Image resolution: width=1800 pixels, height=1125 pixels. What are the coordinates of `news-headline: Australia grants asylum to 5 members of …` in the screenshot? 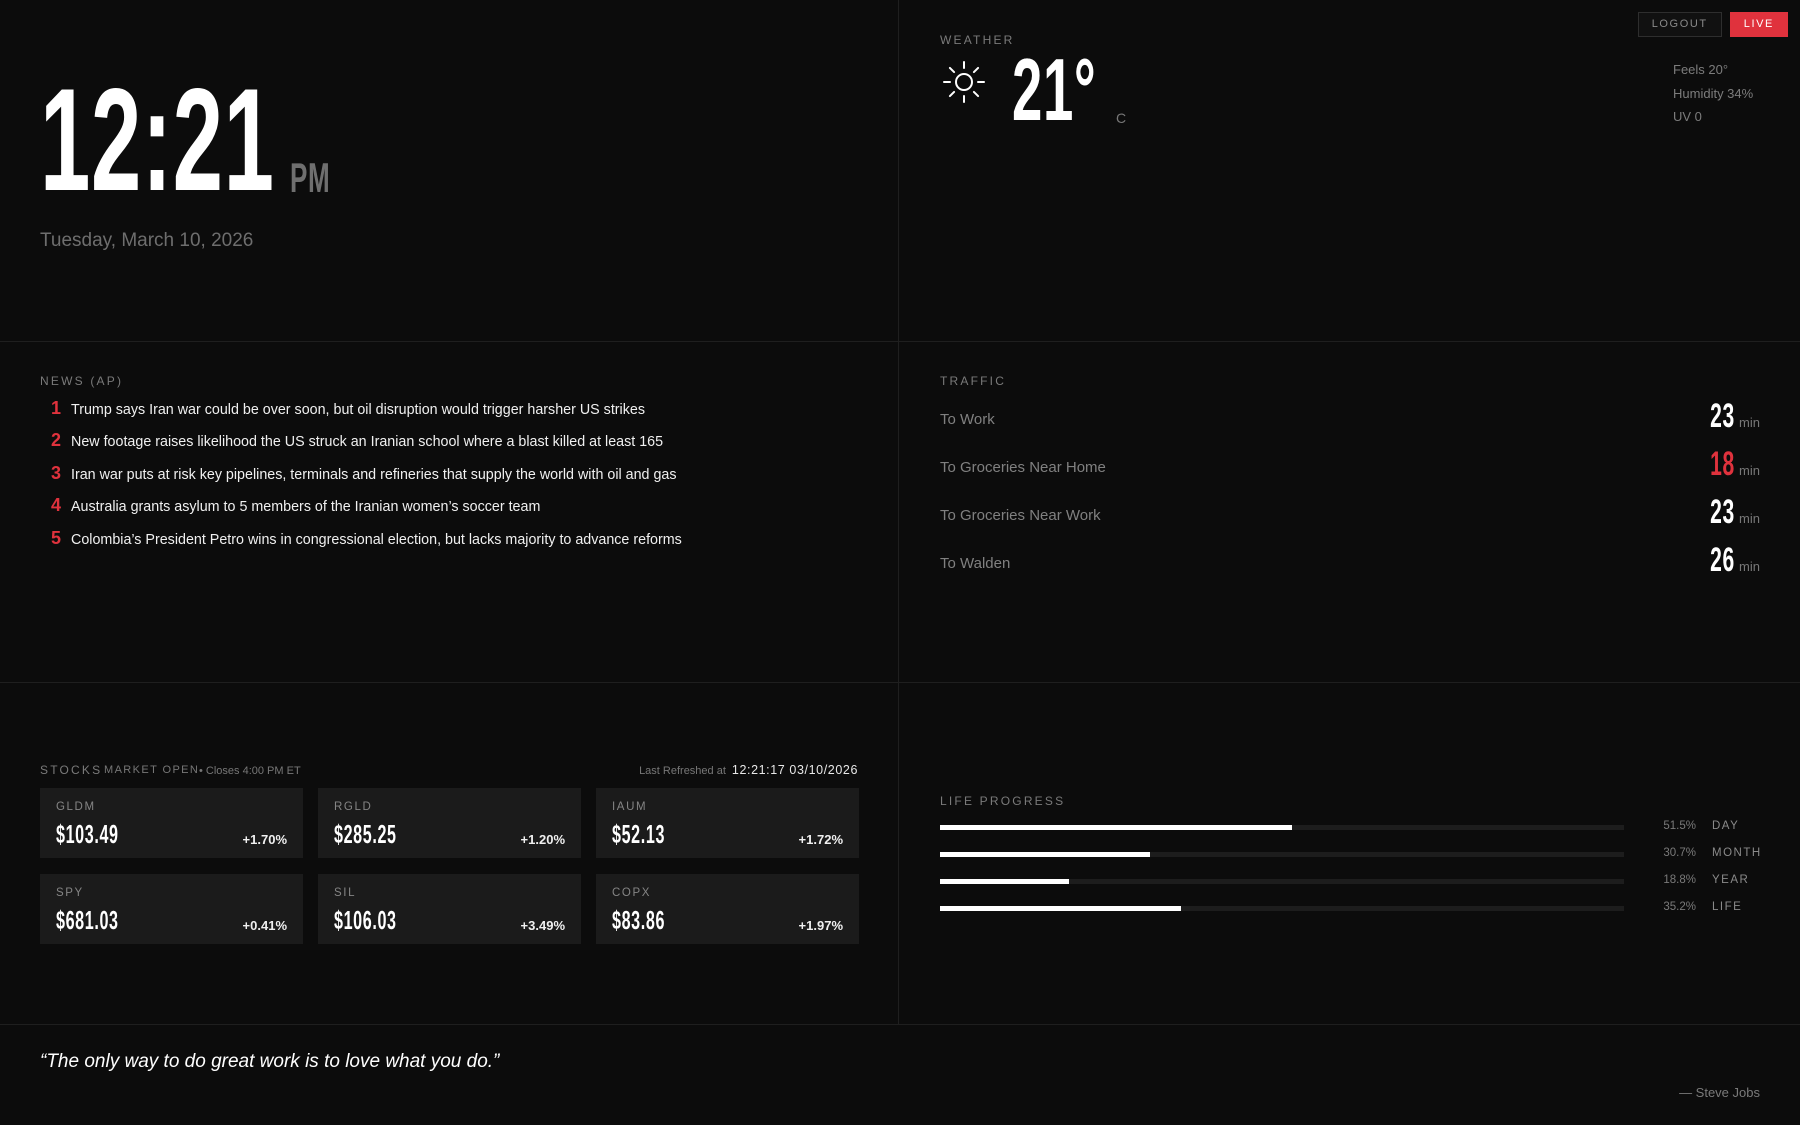 It's located at (306, 507).